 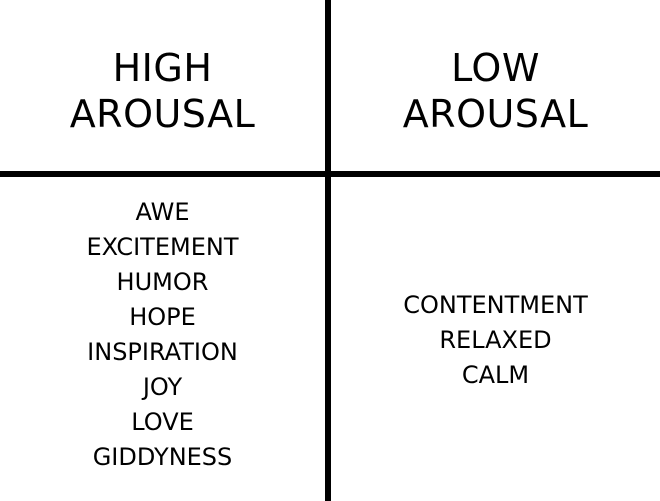 I want to click on list-item: JOY, so click(x=162, y=387).